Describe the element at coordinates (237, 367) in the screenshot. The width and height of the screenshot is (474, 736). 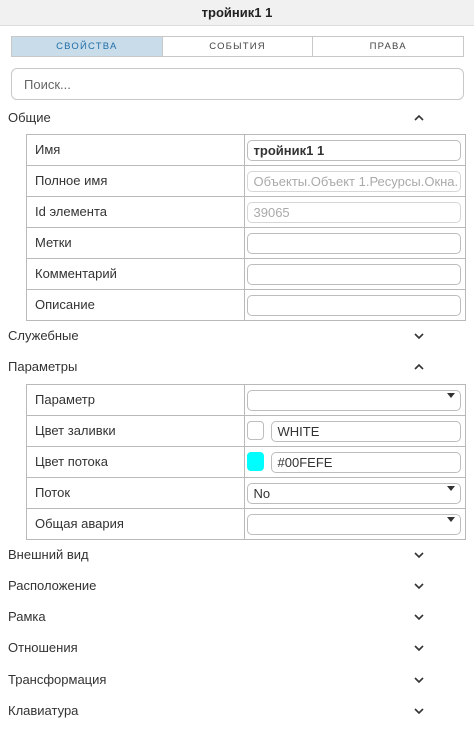
I see `section-params-header: Параметры` at that location.